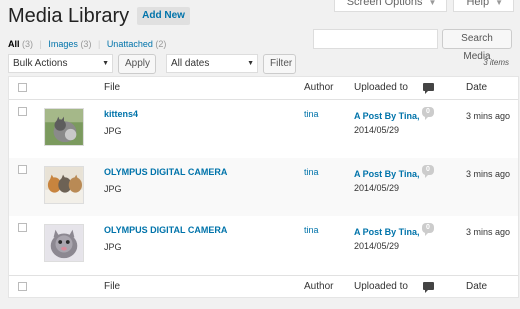 Image resolution: width=520 pixels, height=309 pixels. I want to click on help-tab: Help ▼, so click(483, 6).